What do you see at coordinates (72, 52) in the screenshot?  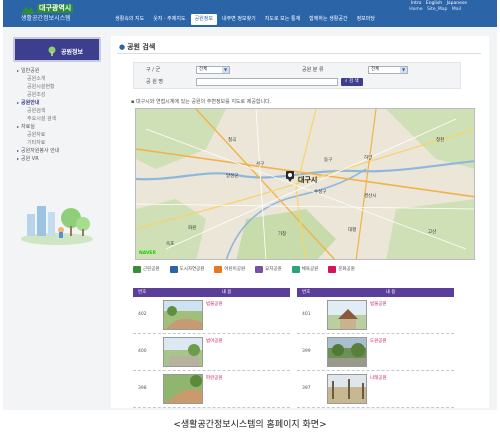 I see `sidebar-title: 공원정보` at bounding box center [72, 52].